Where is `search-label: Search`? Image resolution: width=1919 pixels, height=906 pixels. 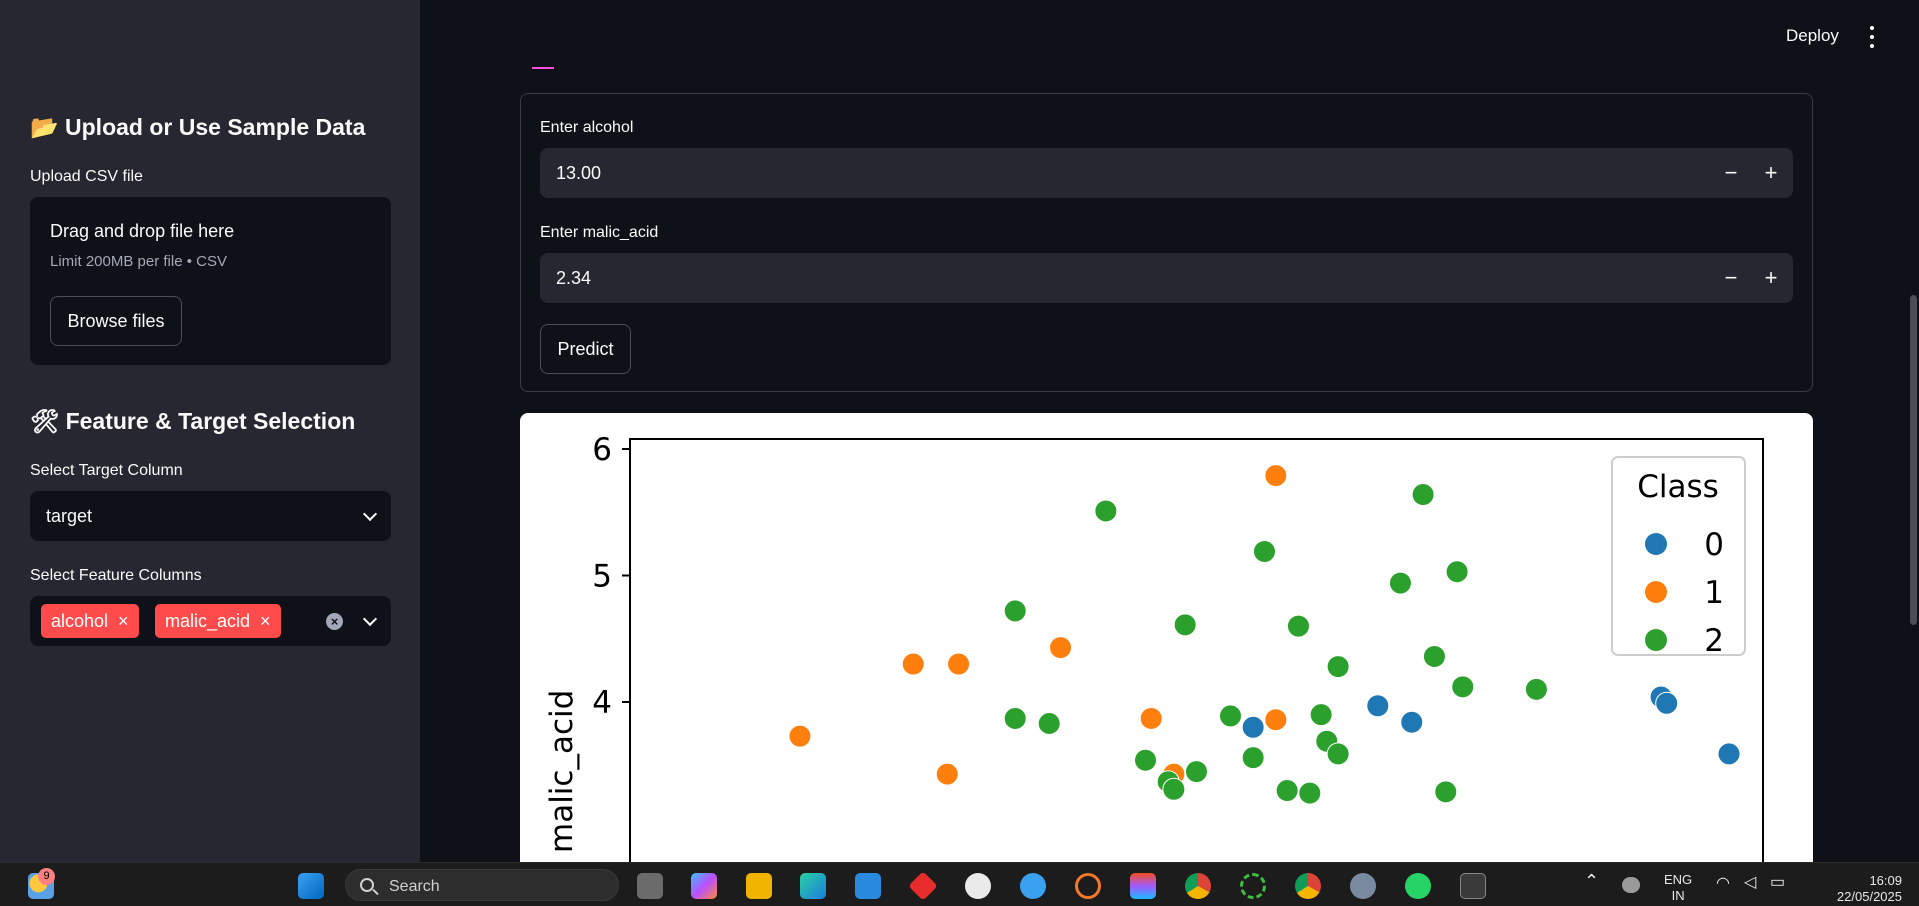
search-label: Search is located at coordinates (414, 886).